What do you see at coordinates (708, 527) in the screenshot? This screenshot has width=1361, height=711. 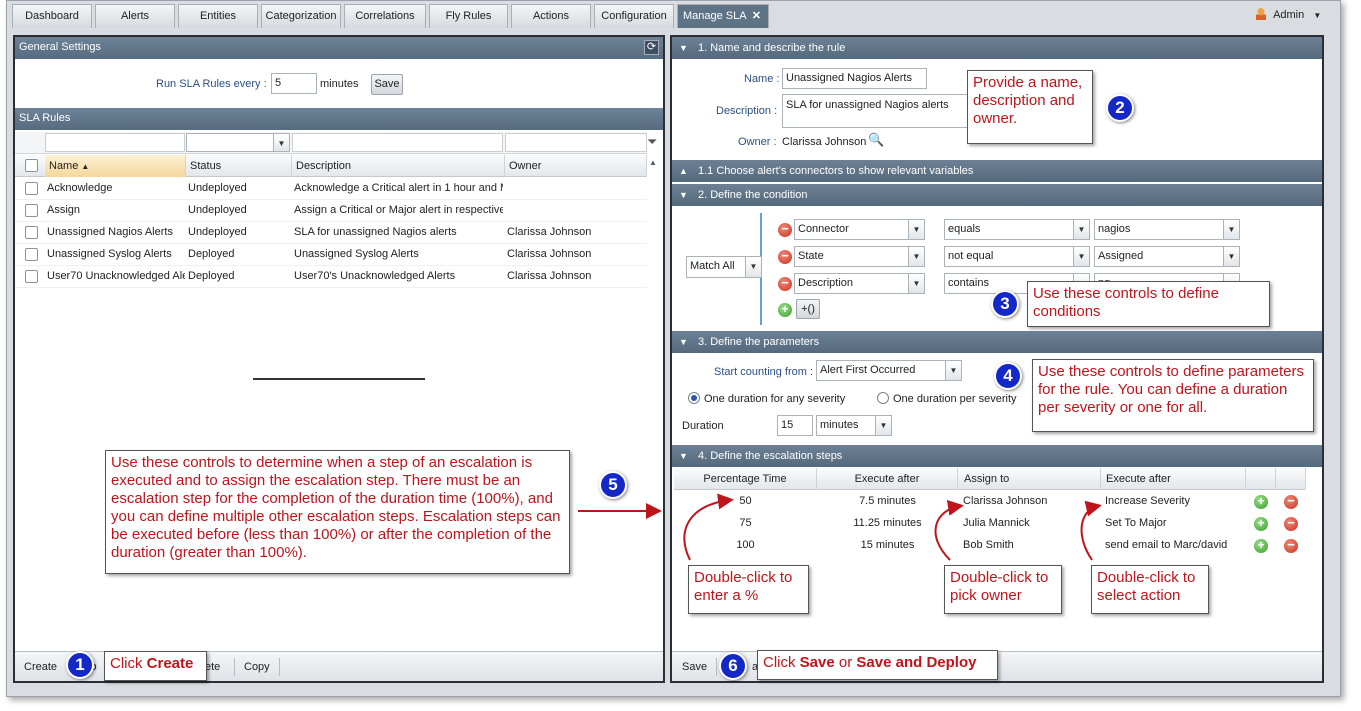 I see `arrow-percent` at bounding box center [708, 527].